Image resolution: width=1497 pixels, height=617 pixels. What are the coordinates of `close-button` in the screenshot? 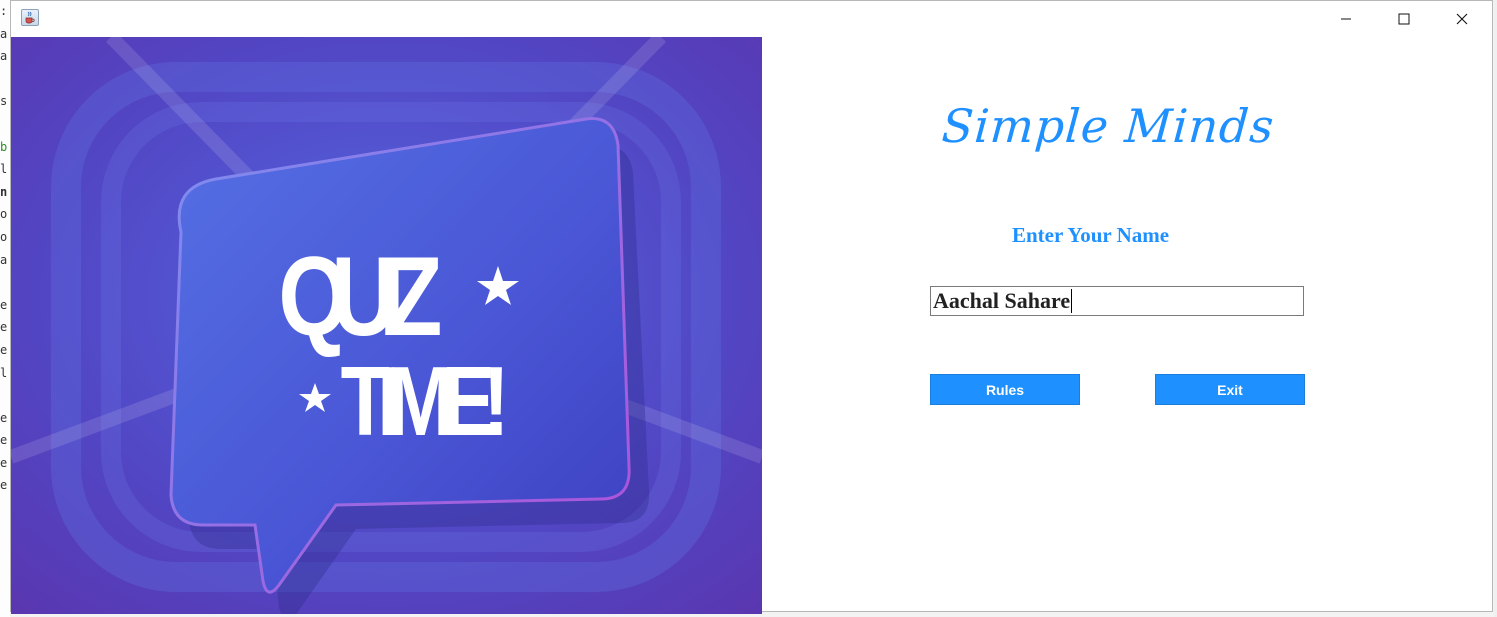 It's located at (1462, 18).